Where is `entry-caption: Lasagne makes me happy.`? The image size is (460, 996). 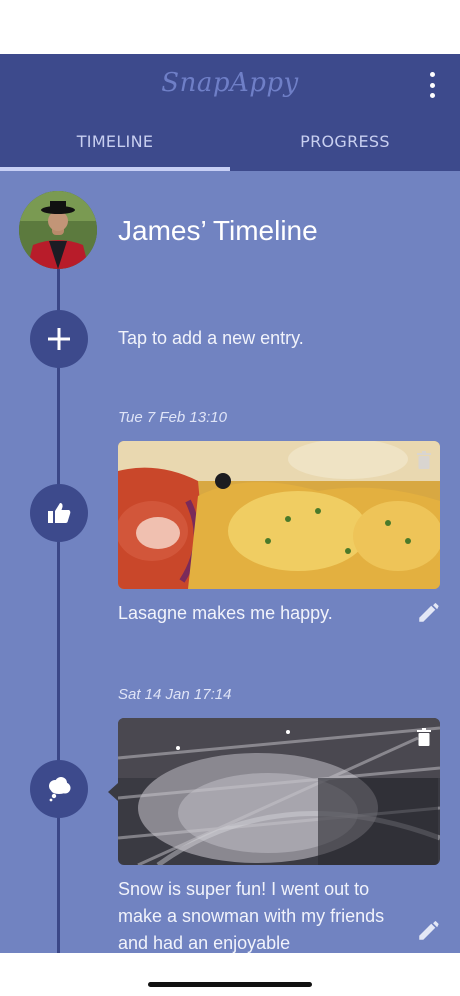
entry-caption: Lasagne makes me happy. is located at coordinates (225, 613).